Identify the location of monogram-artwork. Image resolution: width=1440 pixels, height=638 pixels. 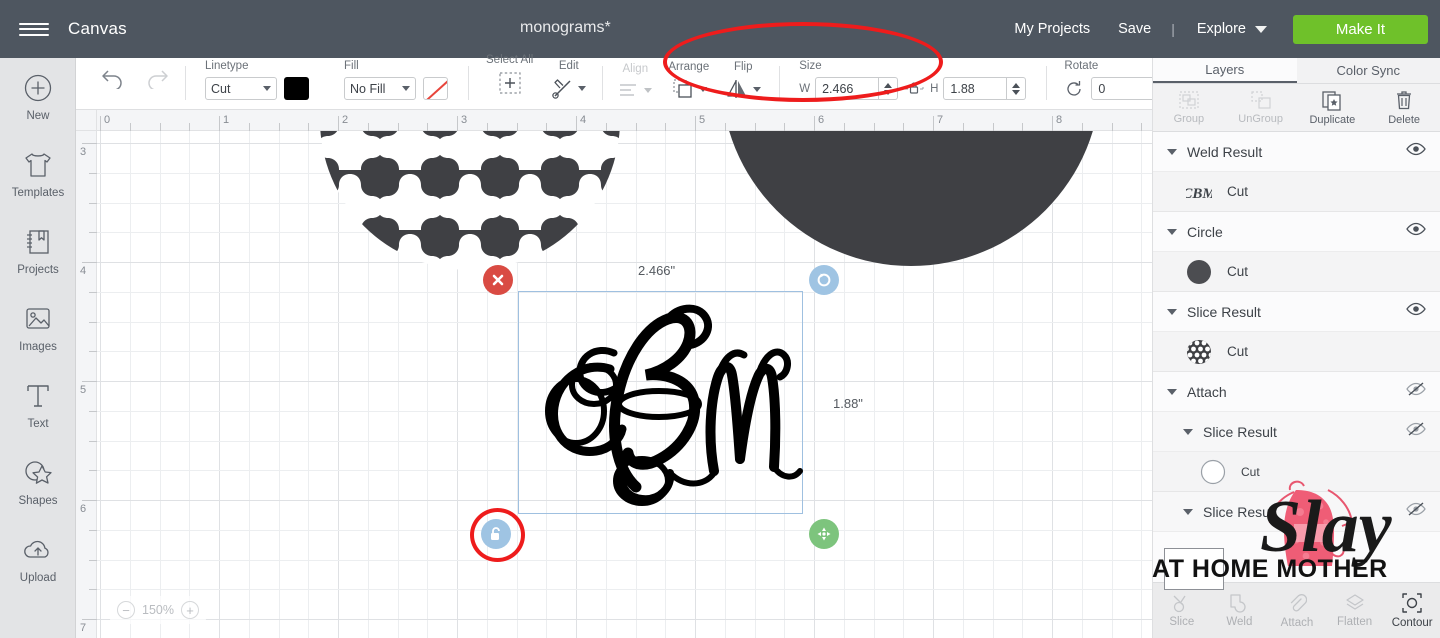
(662, 404).